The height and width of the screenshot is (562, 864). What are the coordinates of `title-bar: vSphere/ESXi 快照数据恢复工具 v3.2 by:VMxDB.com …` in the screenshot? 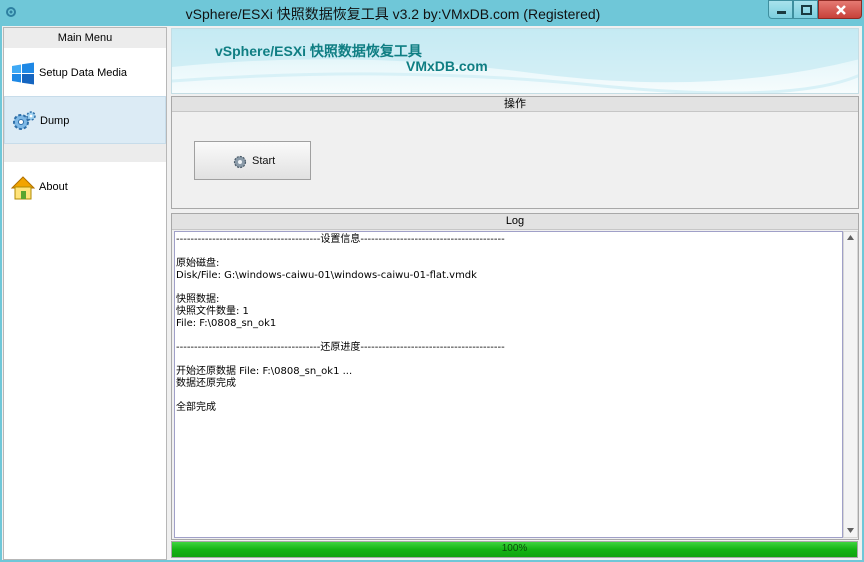 It's located at (432, 13).